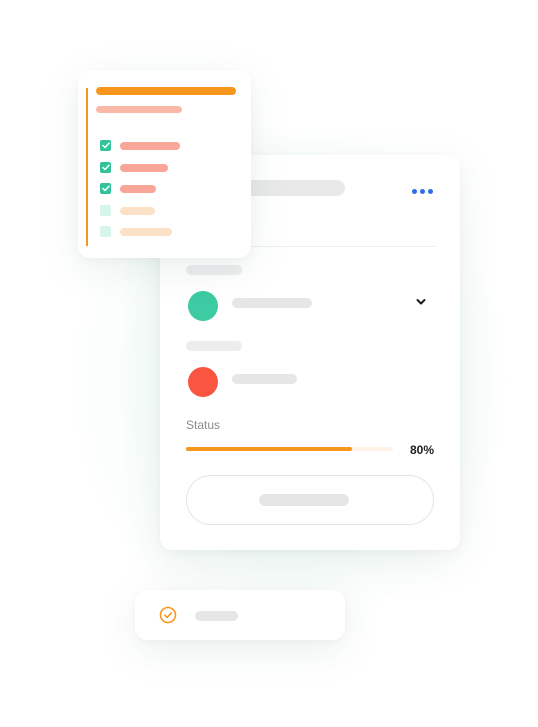 The height and width of the screenshot is (727, 538). Describe the element at coordinates (166, 91) in the screenshot. I see `checklist-title-placeholder` at that location.